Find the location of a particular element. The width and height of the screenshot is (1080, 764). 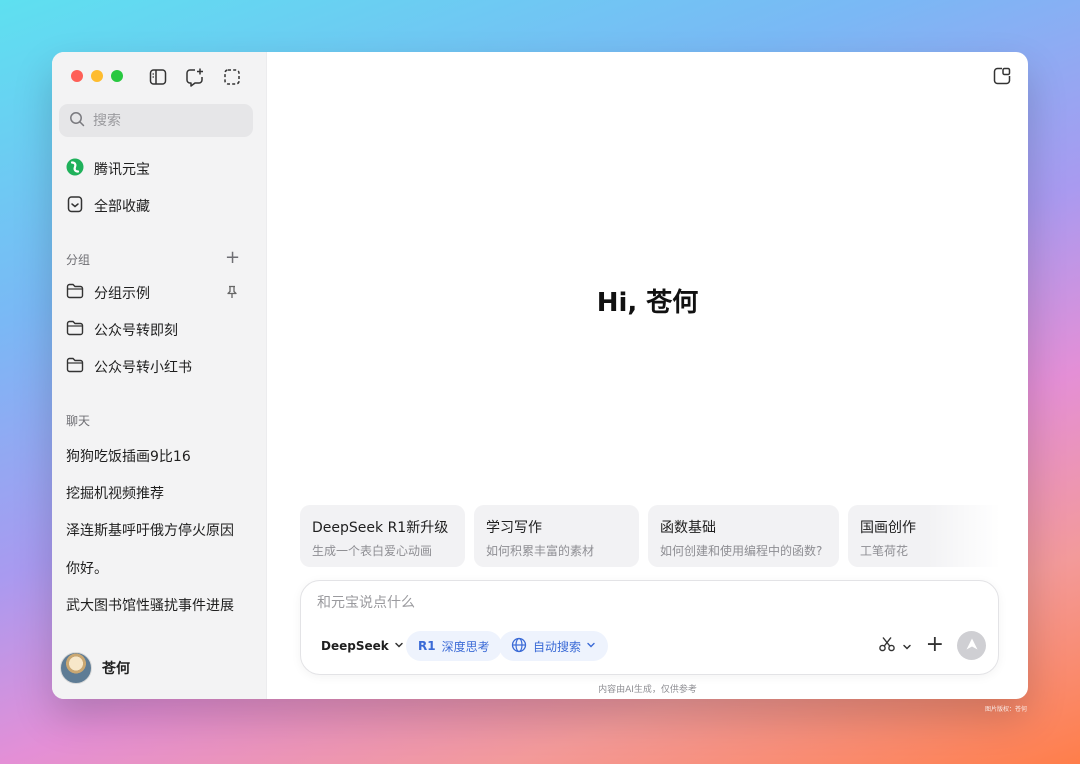

minimize-window-button is located at coordinates (97, 76).